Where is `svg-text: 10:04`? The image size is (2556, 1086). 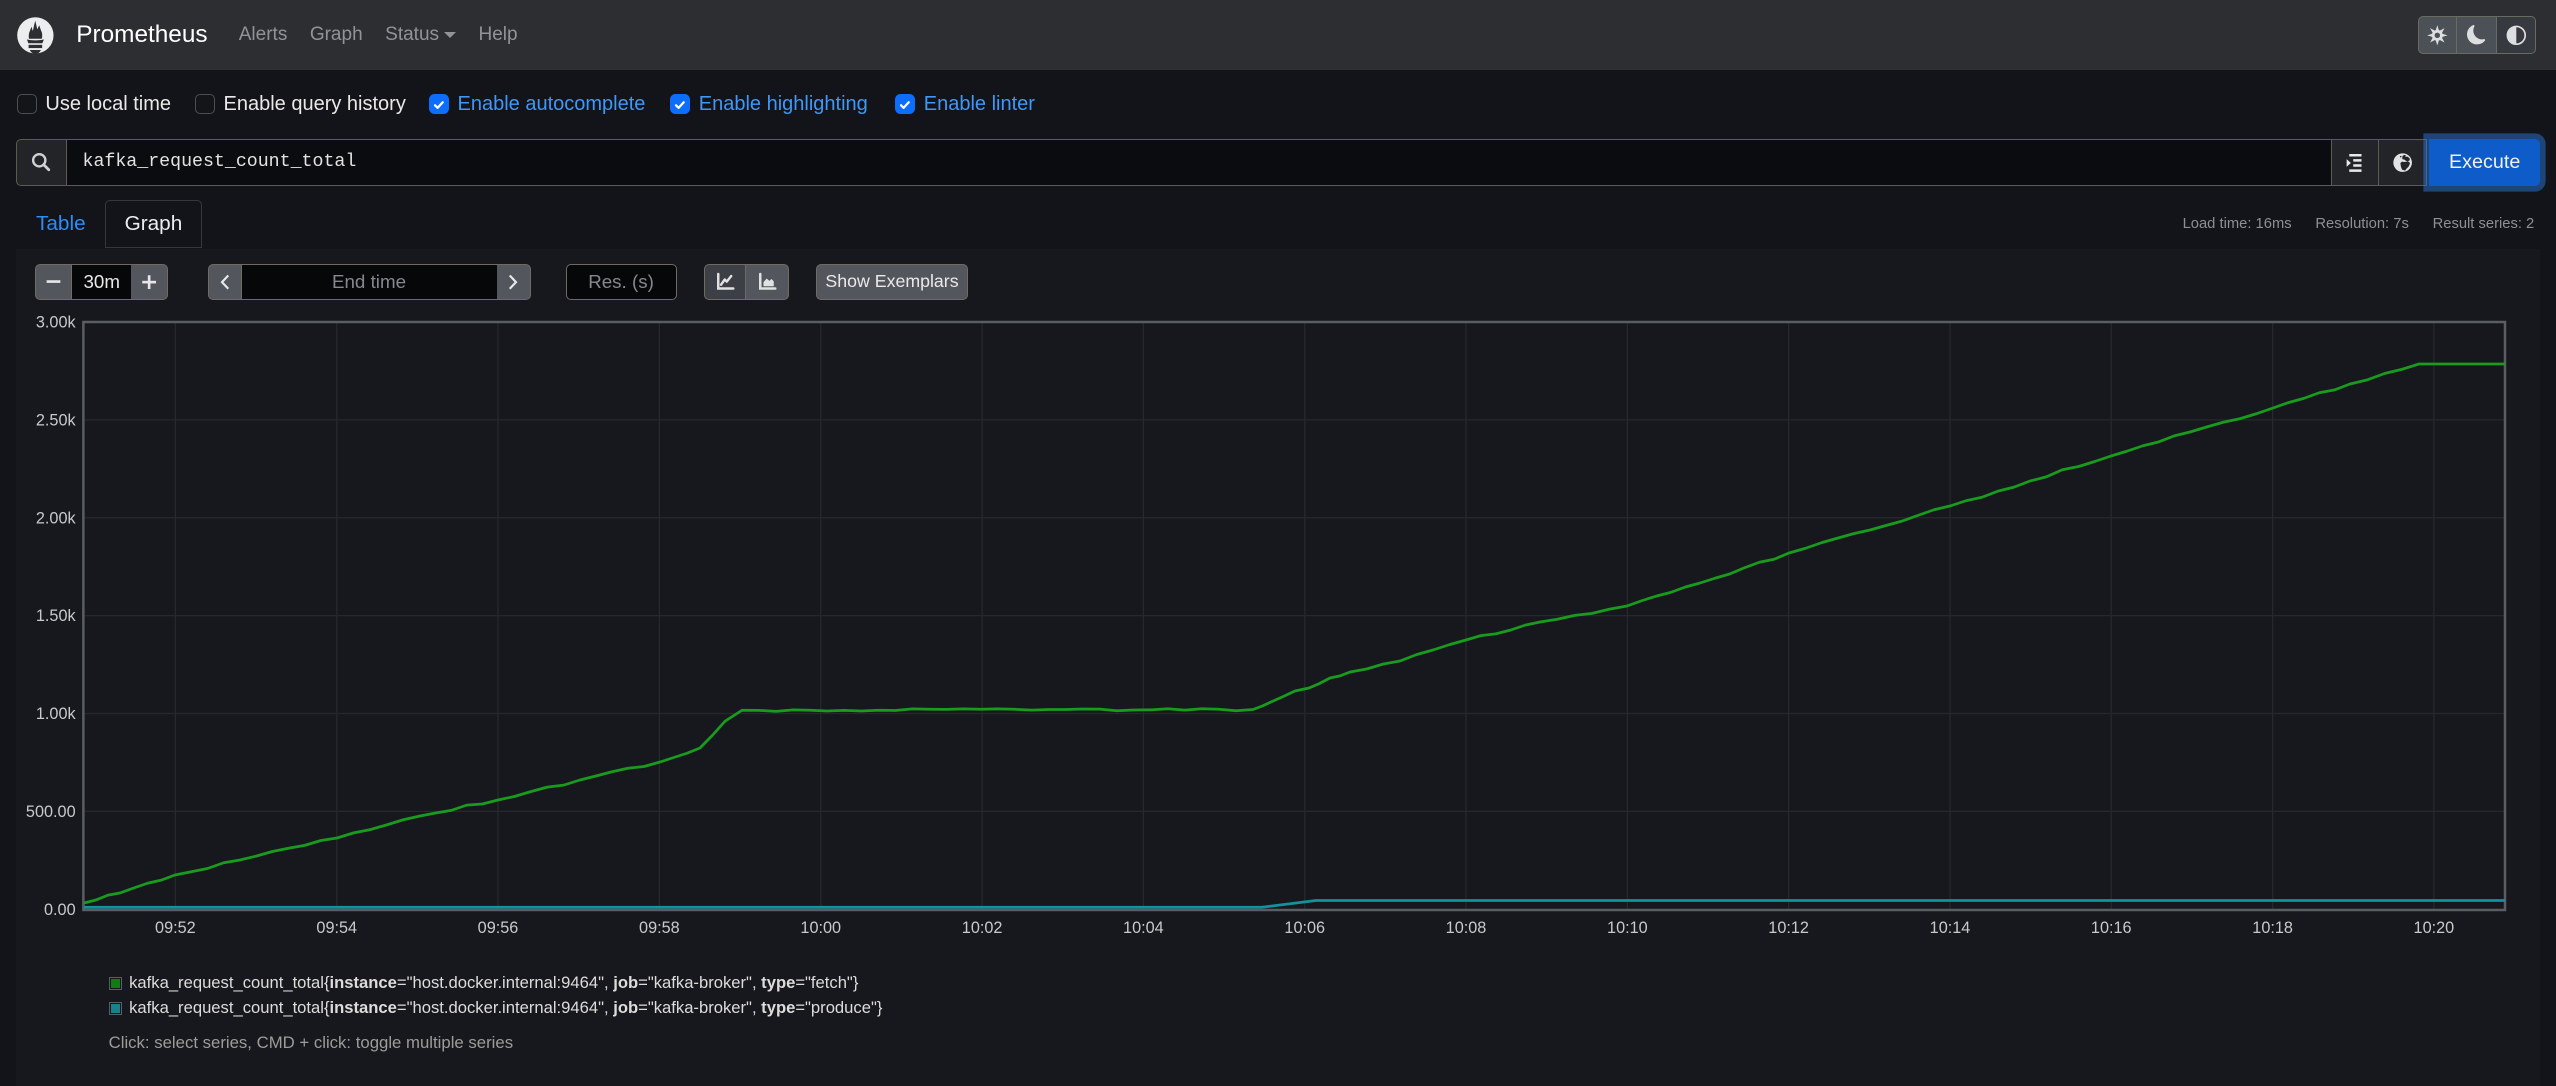 svg-text: 10:04 is located at coordinates (1143, 928).